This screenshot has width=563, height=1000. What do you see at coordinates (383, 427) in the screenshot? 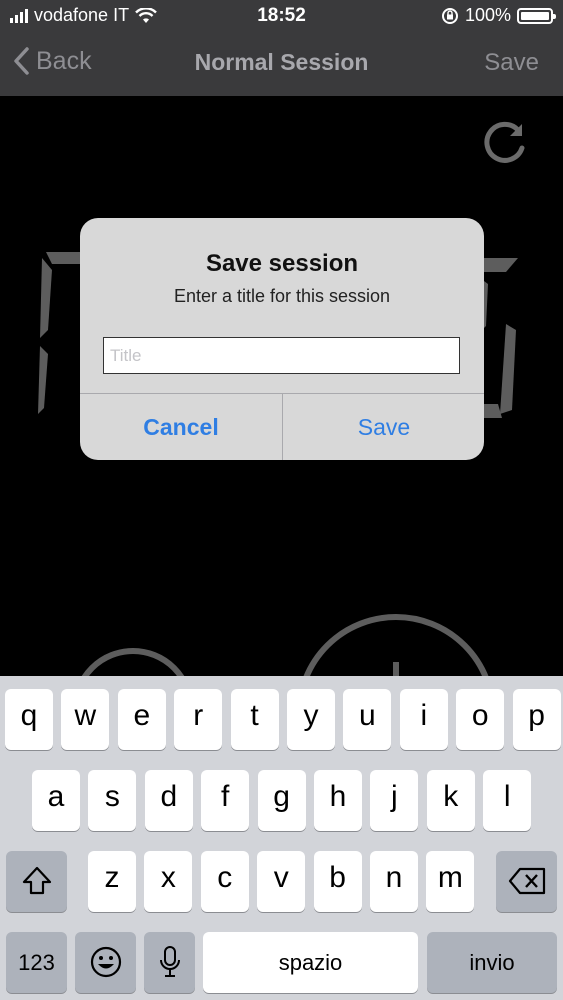
I see `save-button: Save` at bounding box center [383, 427].